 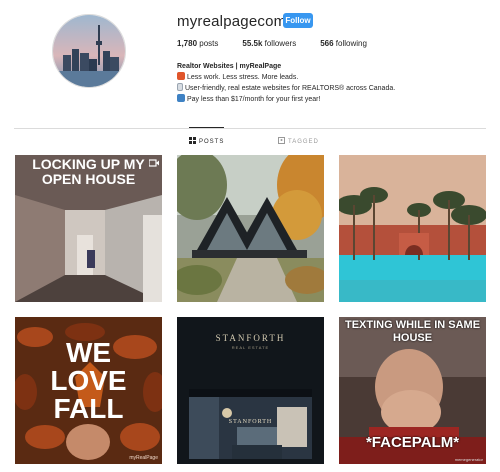 I want to click on tab-posts-label: POSTS, so click(x=212, y=141).